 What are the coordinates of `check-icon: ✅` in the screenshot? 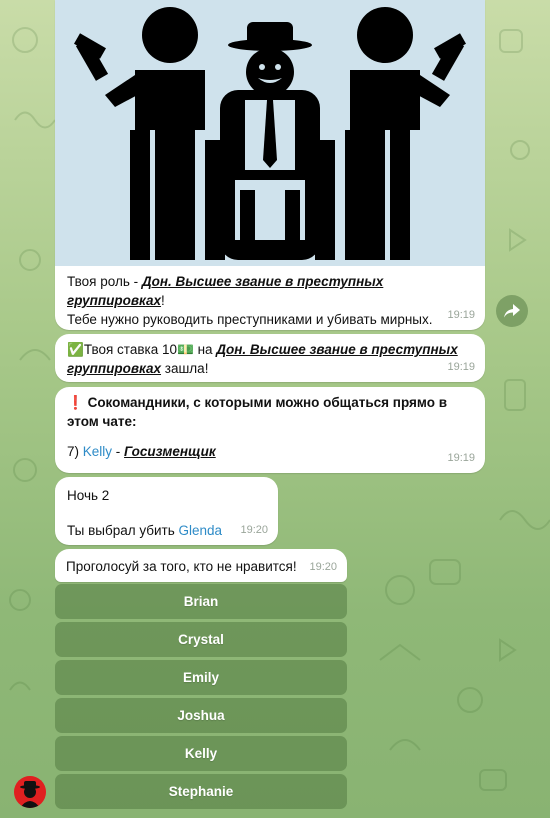 It's located at (75, 349).